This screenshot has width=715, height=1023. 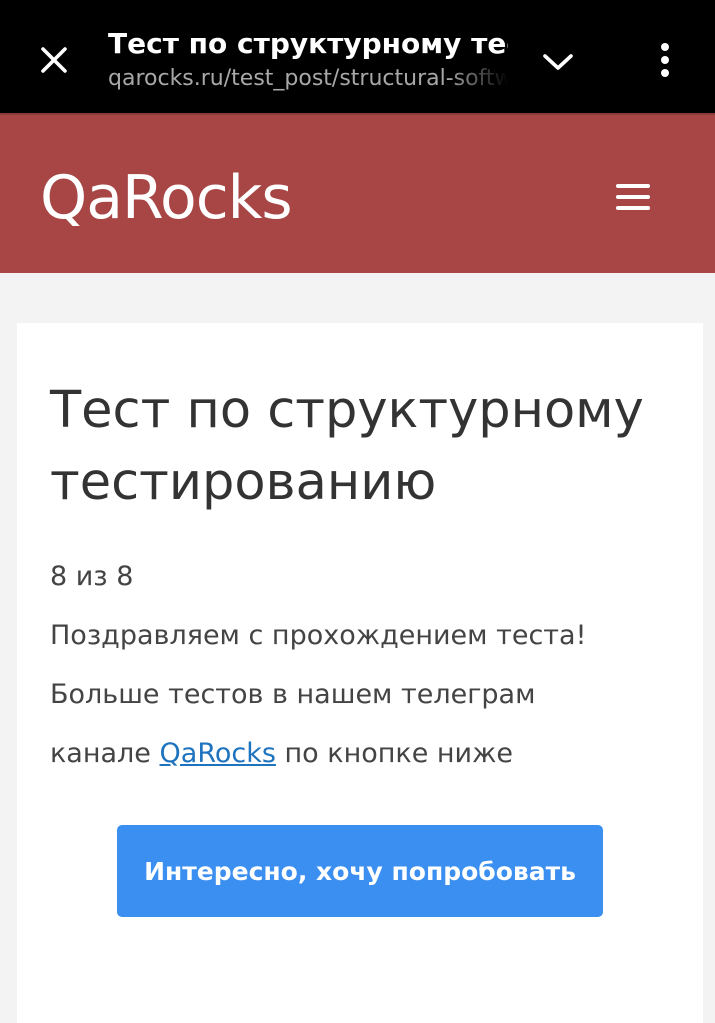 I want to click on score-text: 8 из 8, so click(x=92, y=576).